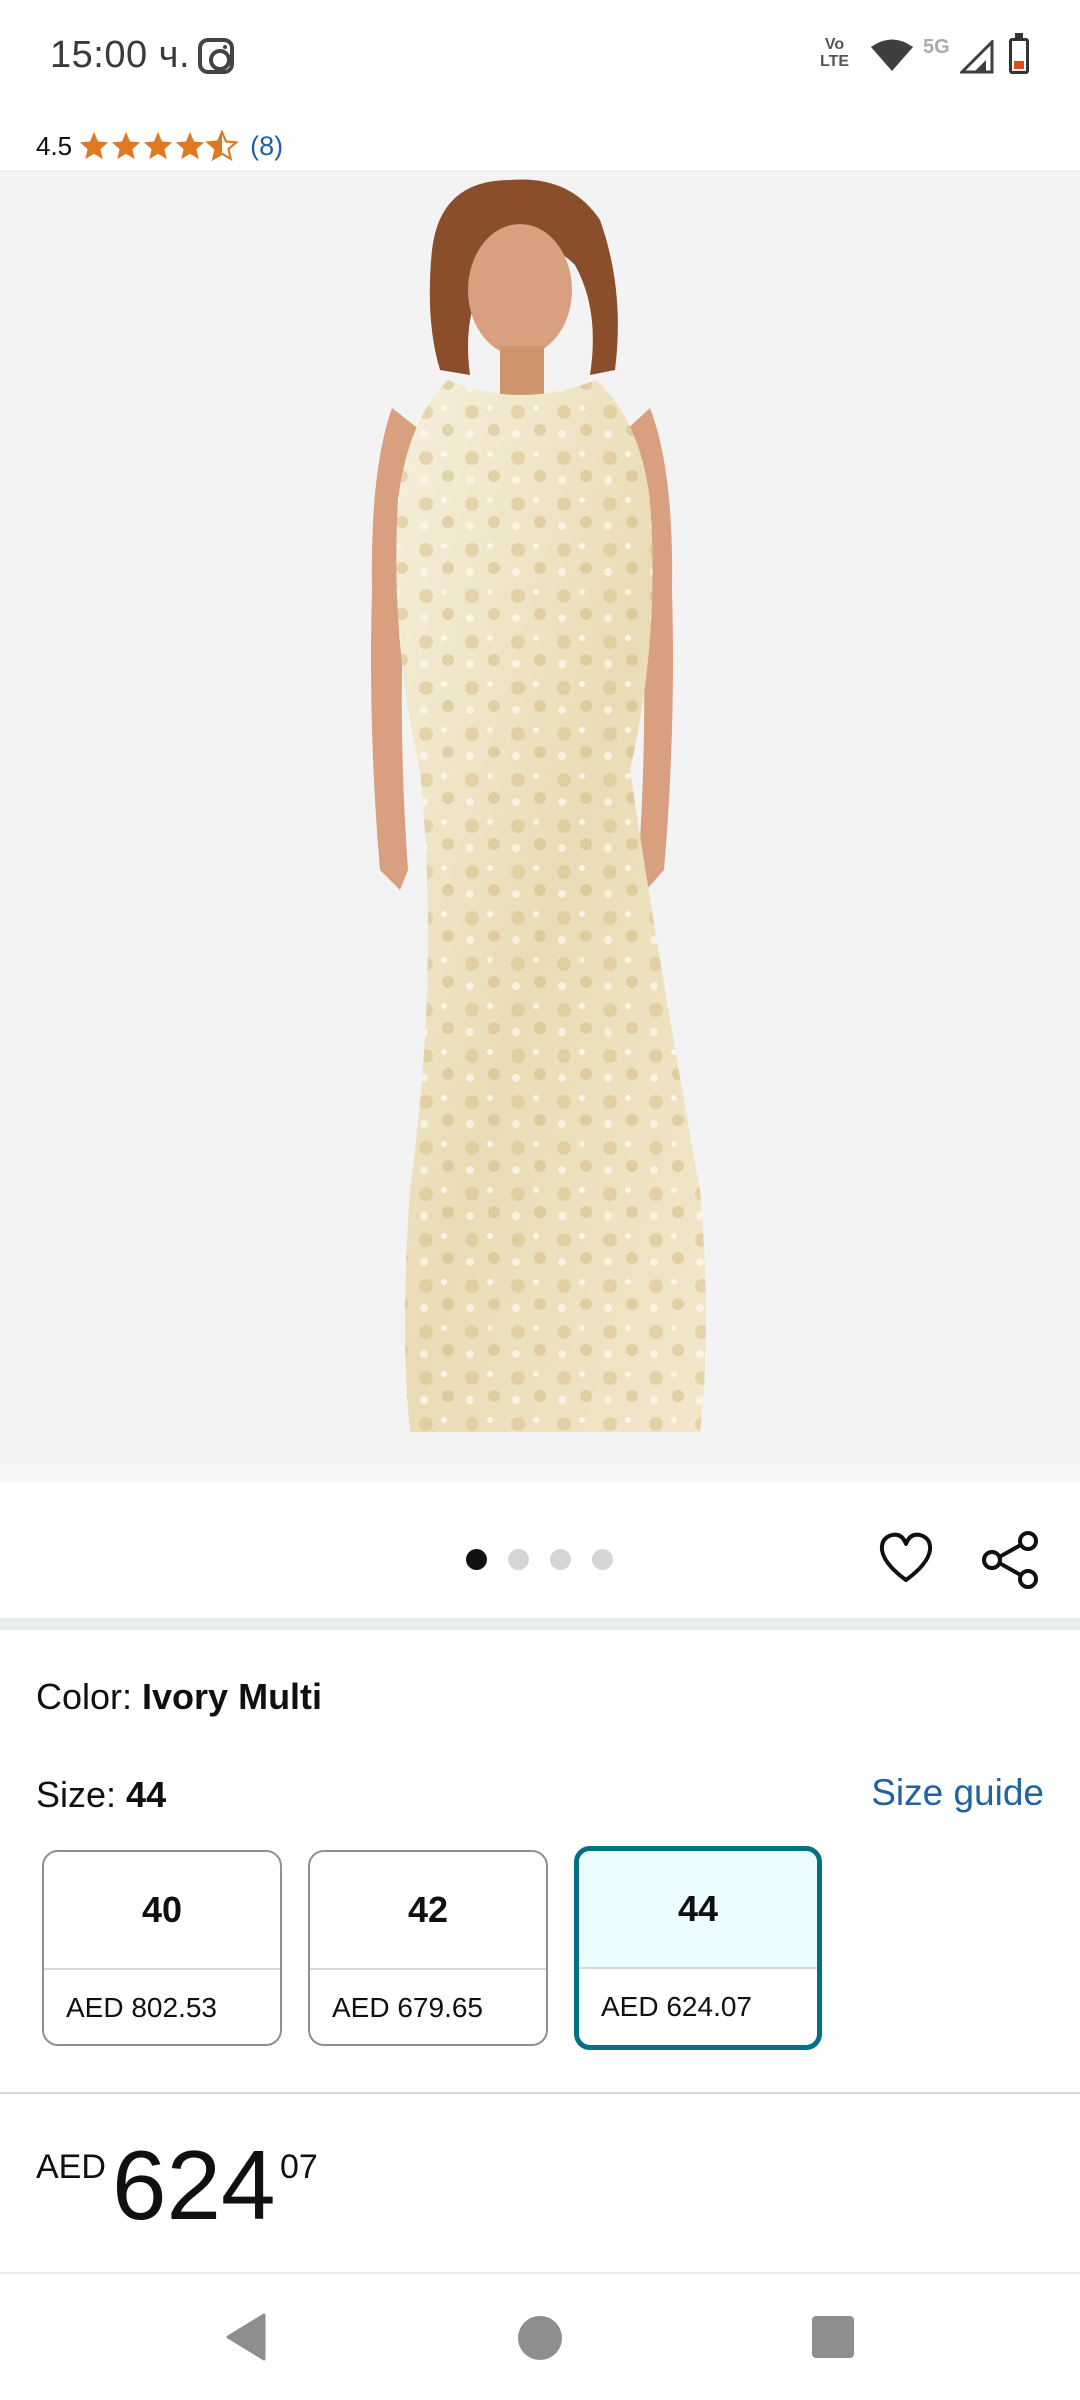  Describe the element at coordinates (216, 56) in the screenshot. I see `instagram-icon` at that location.